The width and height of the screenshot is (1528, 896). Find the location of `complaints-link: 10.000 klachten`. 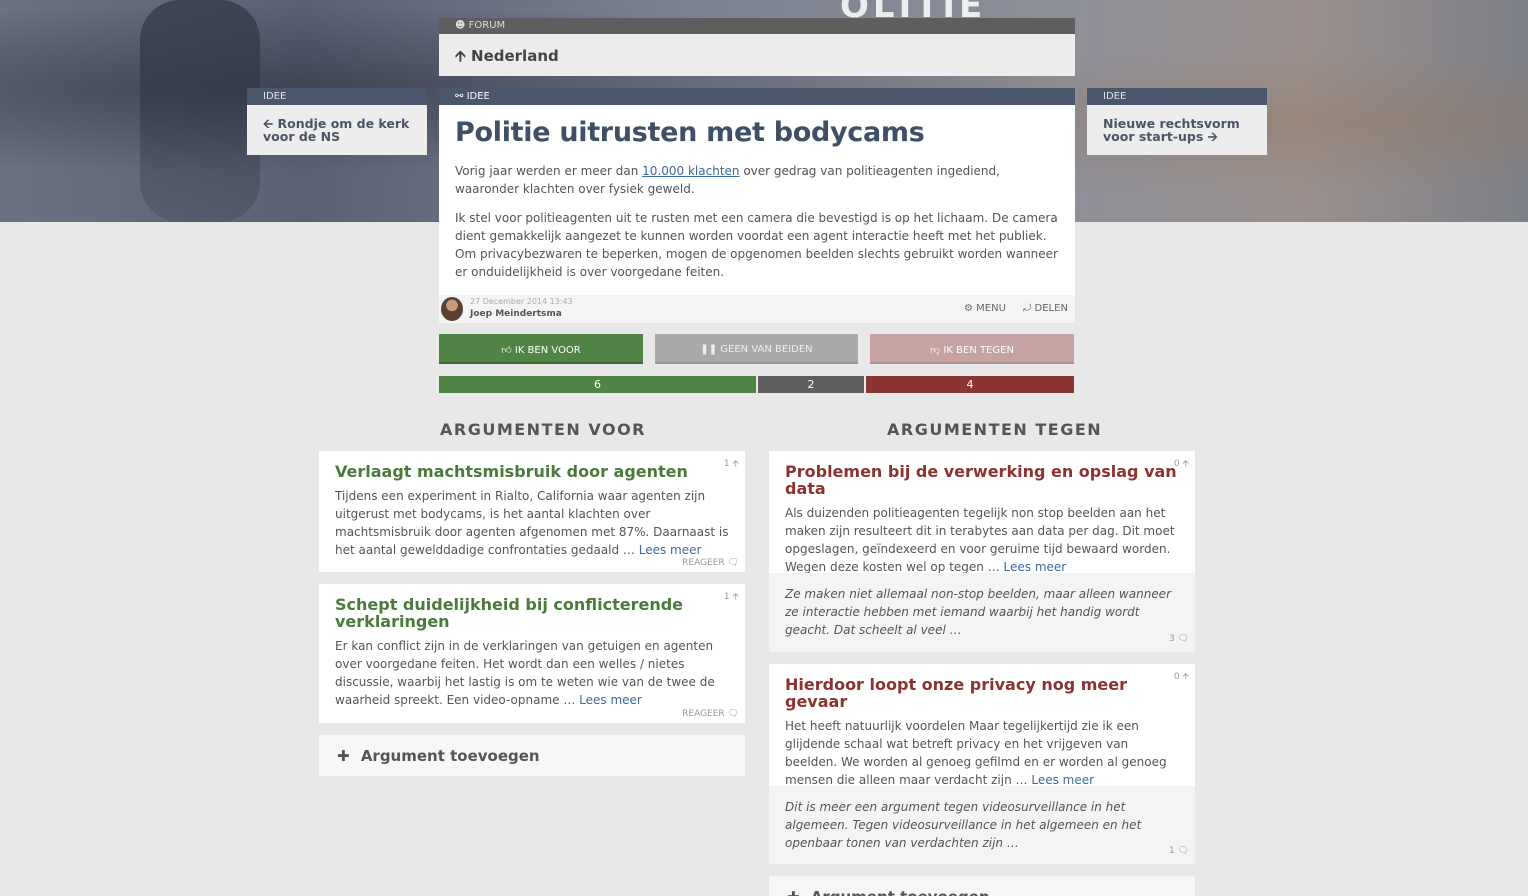

complaints-link: 10.000 klachten is located at coordinates (690, 171).